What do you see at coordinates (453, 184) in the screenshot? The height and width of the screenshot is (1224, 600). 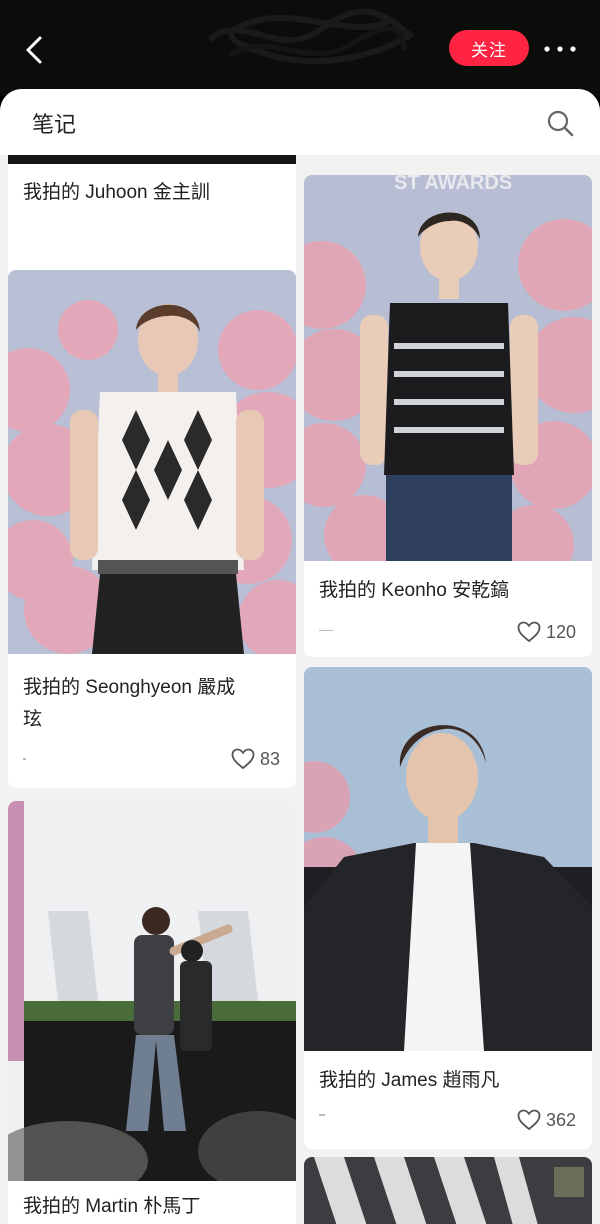 I see `svg-text: ST AWARDS` at bounding box center [453, 184].